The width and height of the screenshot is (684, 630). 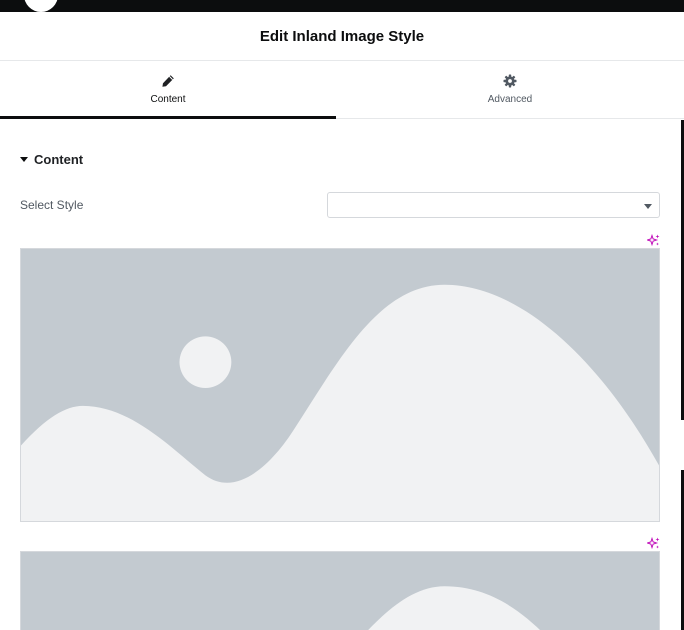 What do you see at coordinates (41, 6) in the screenshot?
I see `logo-icon` at bounding box center [41, 6].